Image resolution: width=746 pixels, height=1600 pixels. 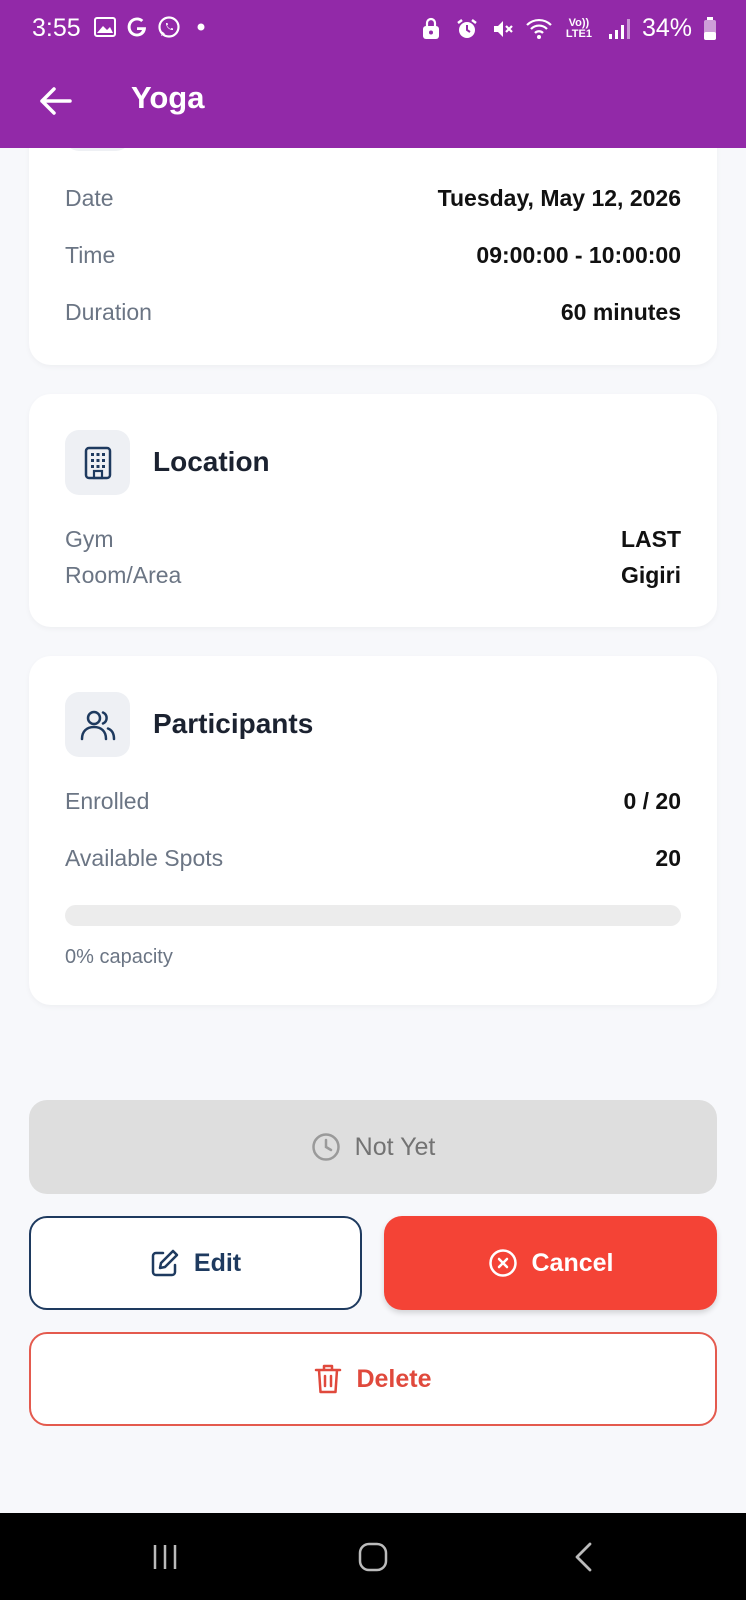 I want to click on recents-button, so click(x=165, y=1557).